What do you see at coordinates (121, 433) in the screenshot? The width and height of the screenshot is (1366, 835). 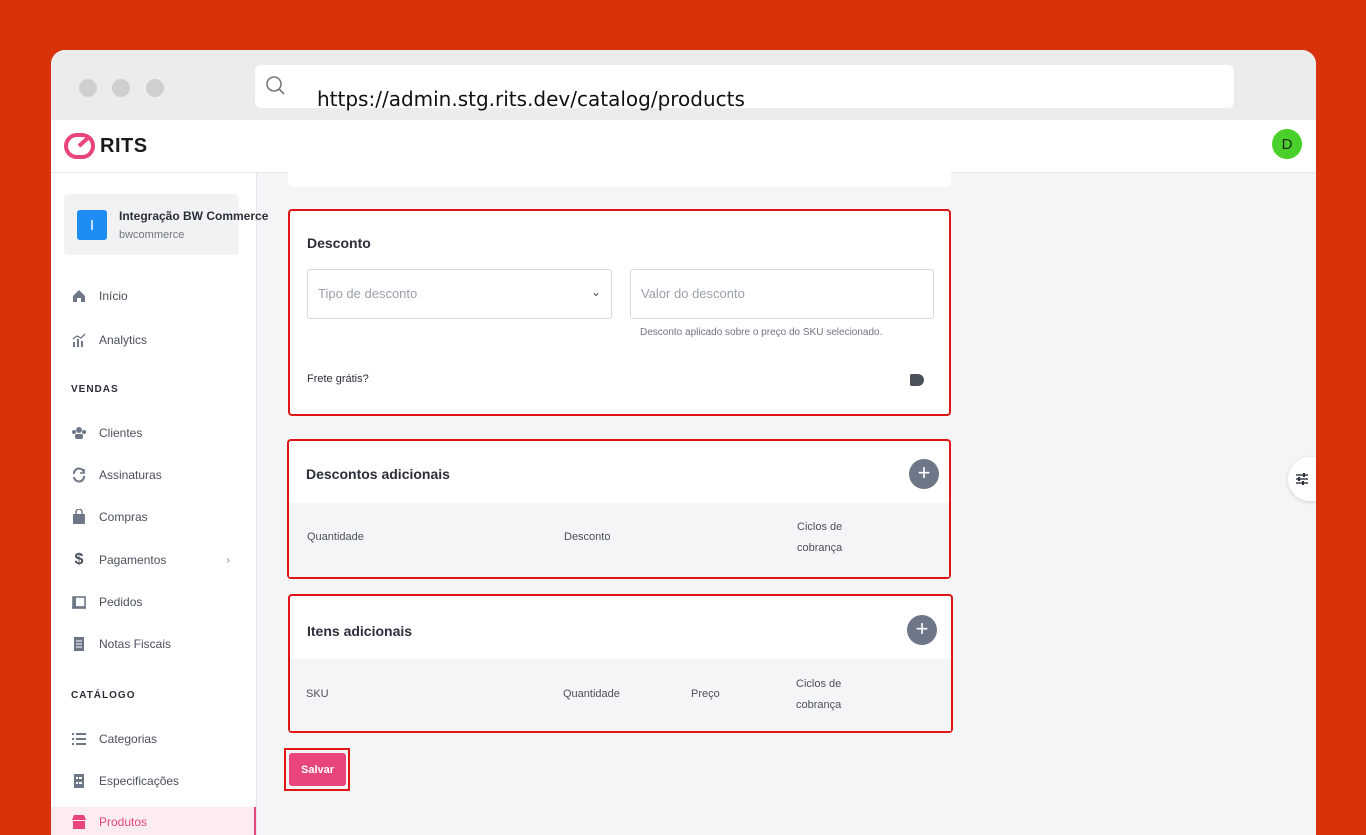 I see `sidebar-item-label: Clientes` at bounding box center [121, 433].